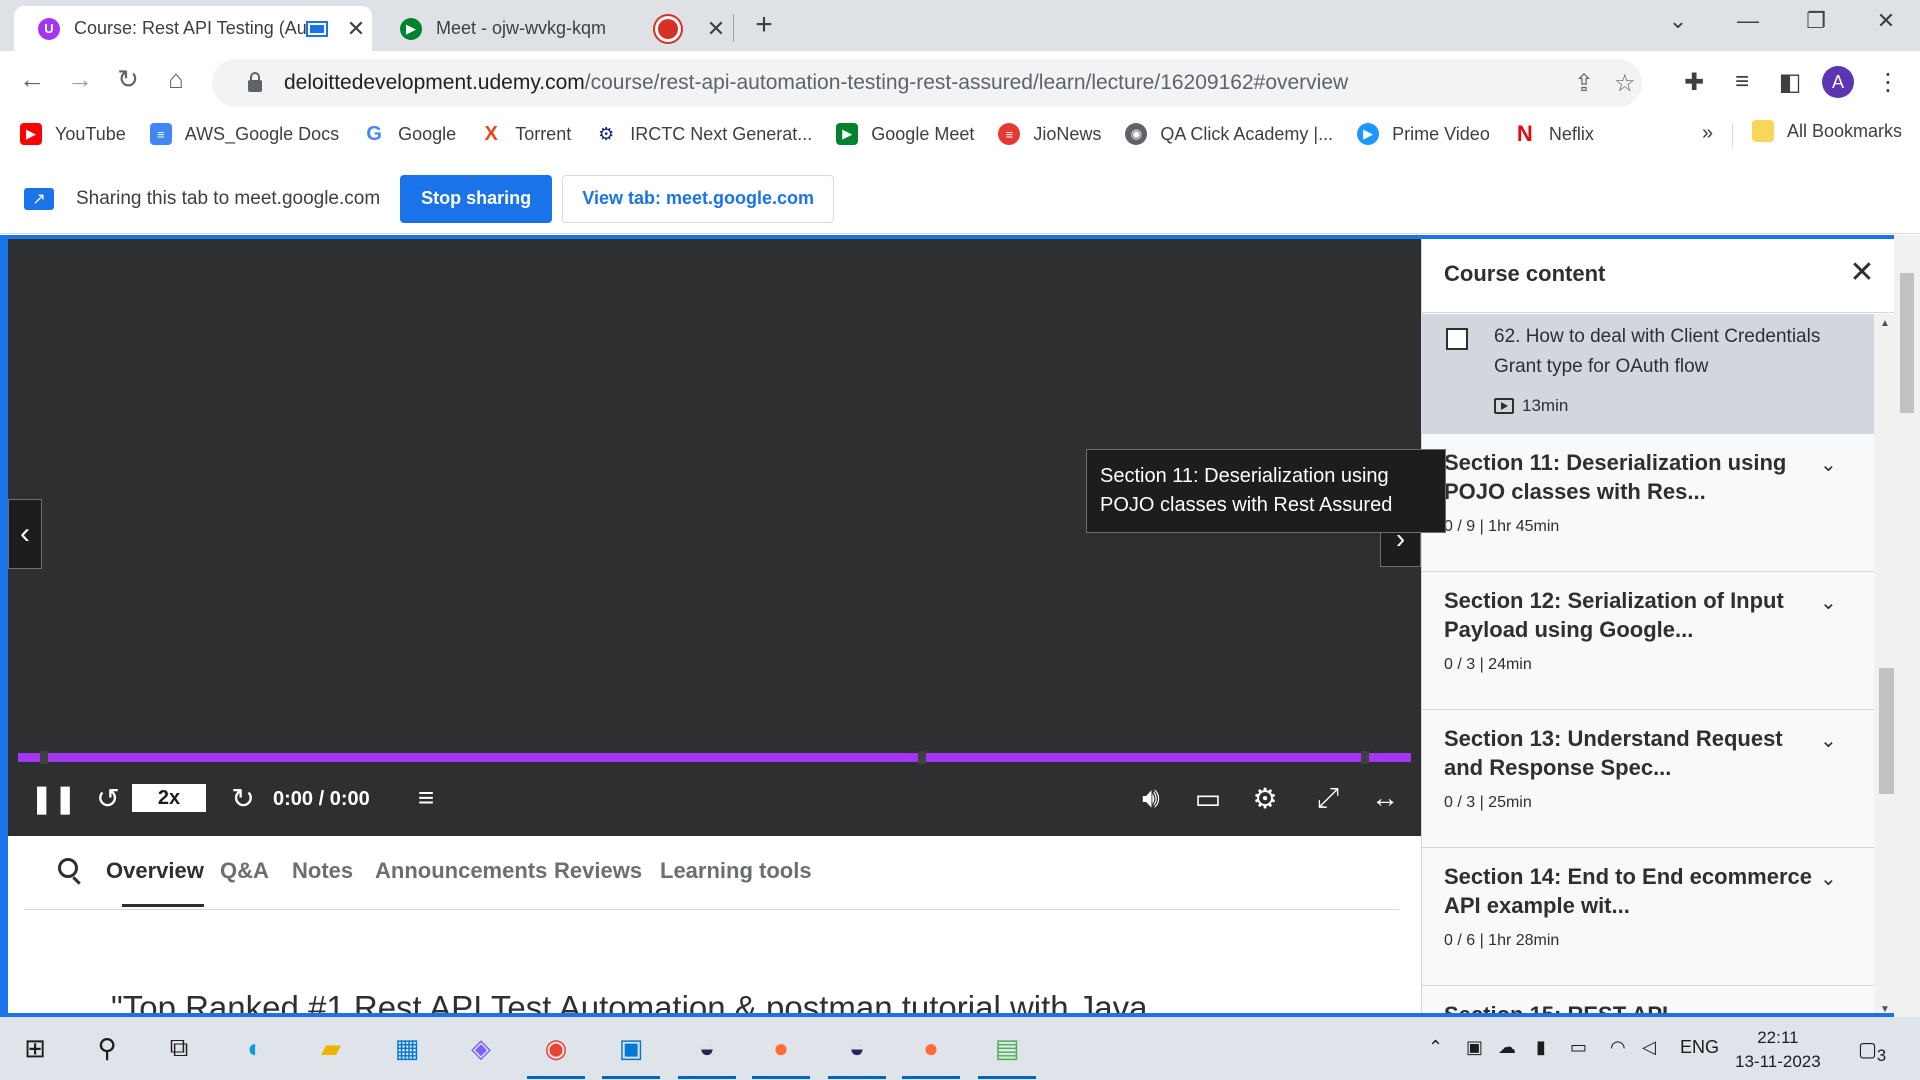 This screenshot has width=1920, height=1080. Describe the element at coordinates (1474, 1047) in the screenshot. I see `meet-tray-icon: ▣` at that location.